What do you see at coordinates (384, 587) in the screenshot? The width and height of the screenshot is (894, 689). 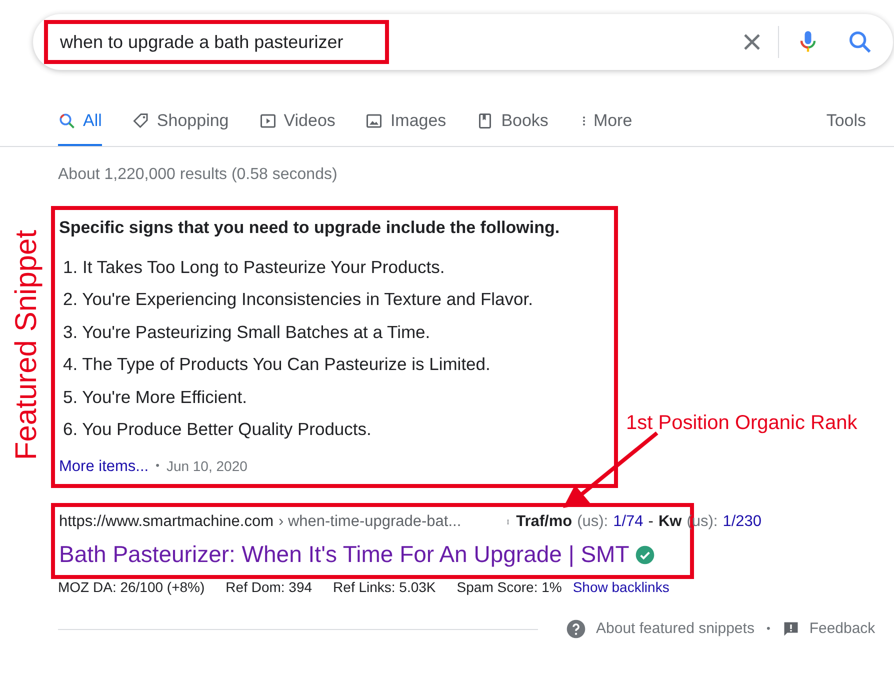 I see `seo-metric: Ref Links: 5.03K` at bounding box center [384, 587].